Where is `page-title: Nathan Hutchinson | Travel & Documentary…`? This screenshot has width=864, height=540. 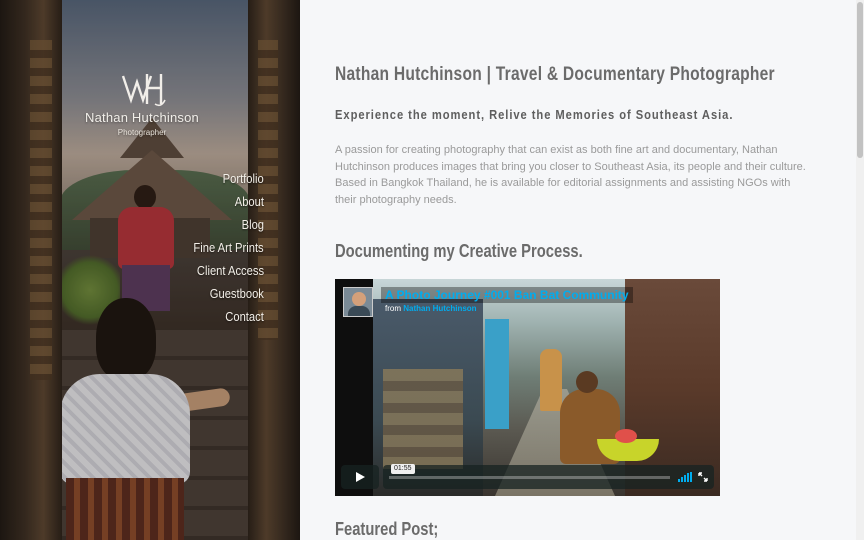
page-title: Nathan Hutchinson | Travel & Documentary… is located at coordinates (555, 74).